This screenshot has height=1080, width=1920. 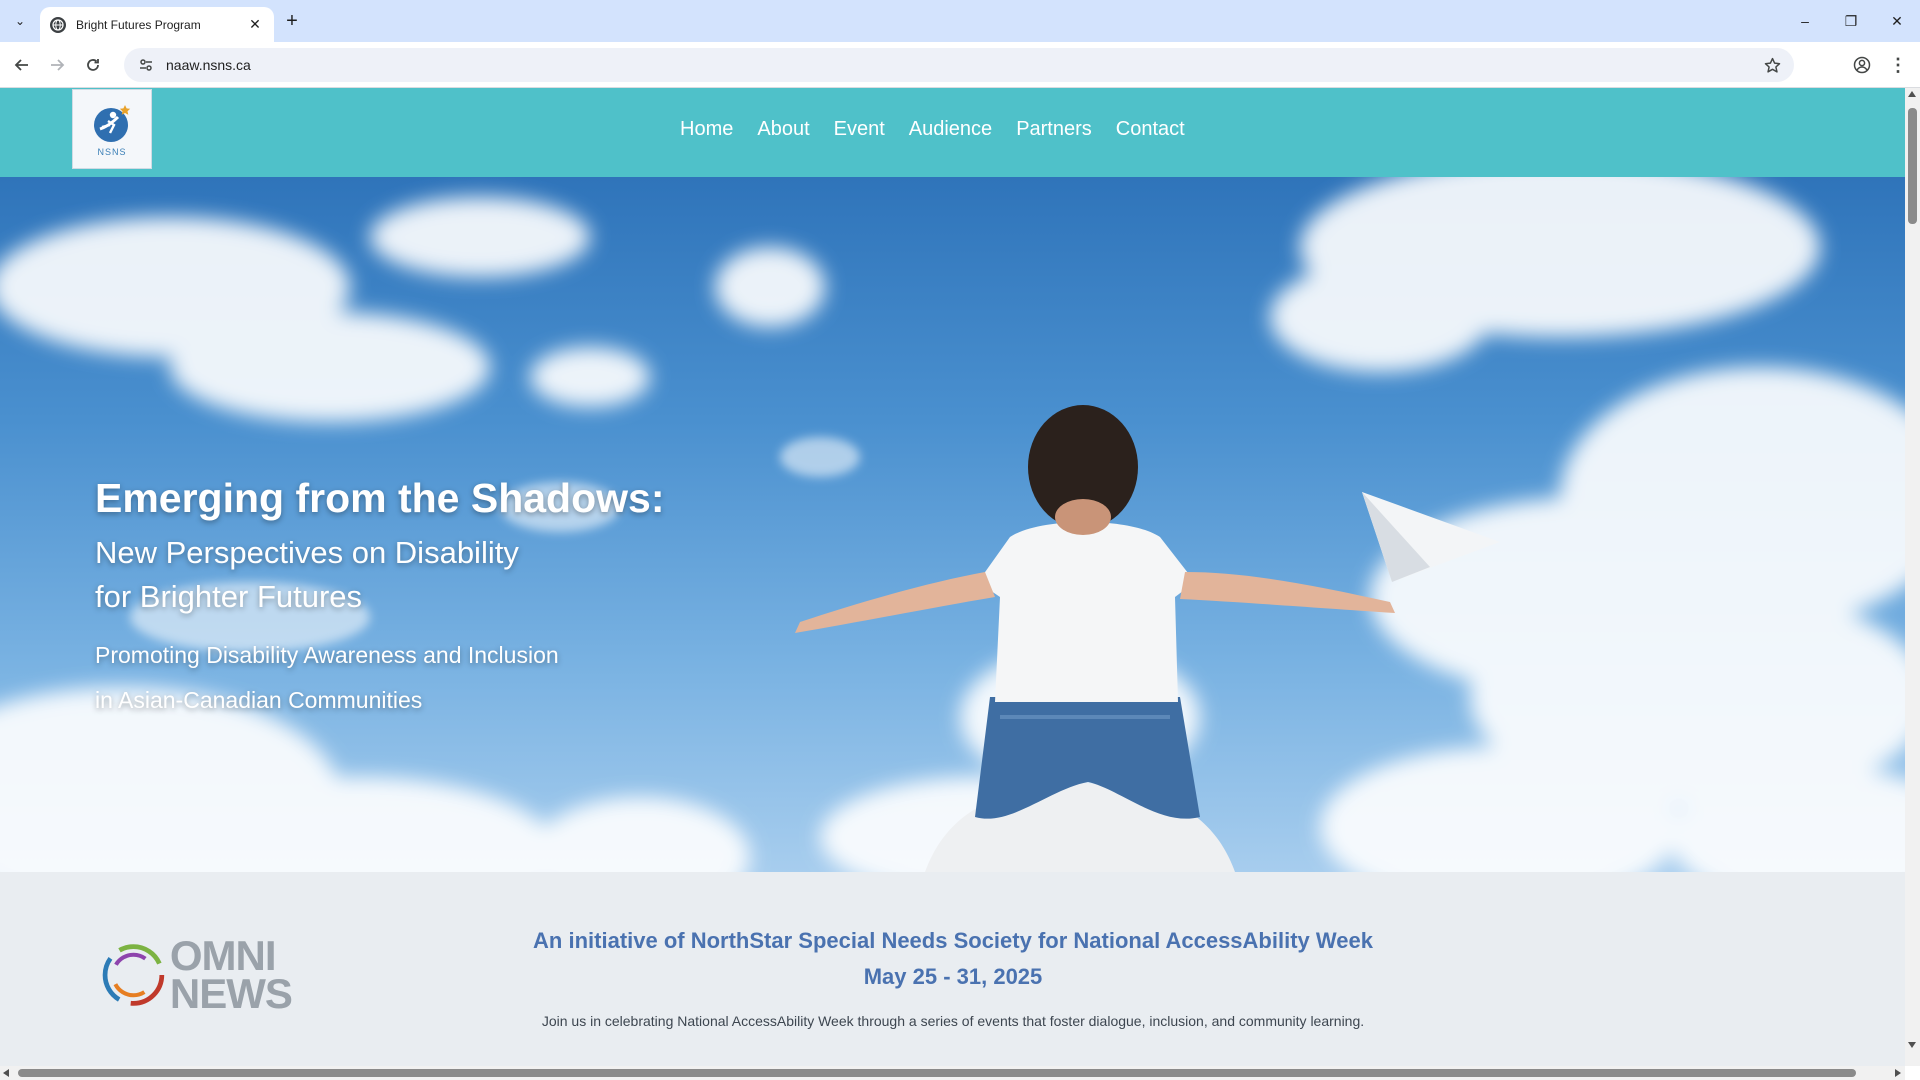 I want to click on intro-dates: May 25 - 31, 2025, so click(x=953, y=976).